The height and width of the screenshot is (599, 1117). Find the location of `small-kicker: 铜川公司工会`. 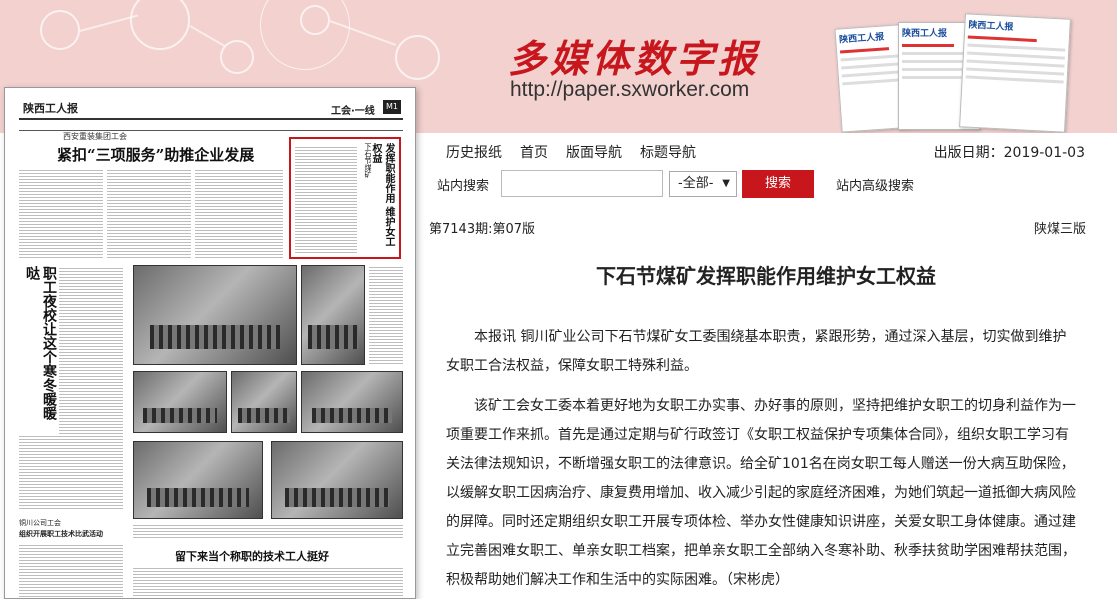

small-kicker: 铜川公司工会 is located at coordinates (40, 523).